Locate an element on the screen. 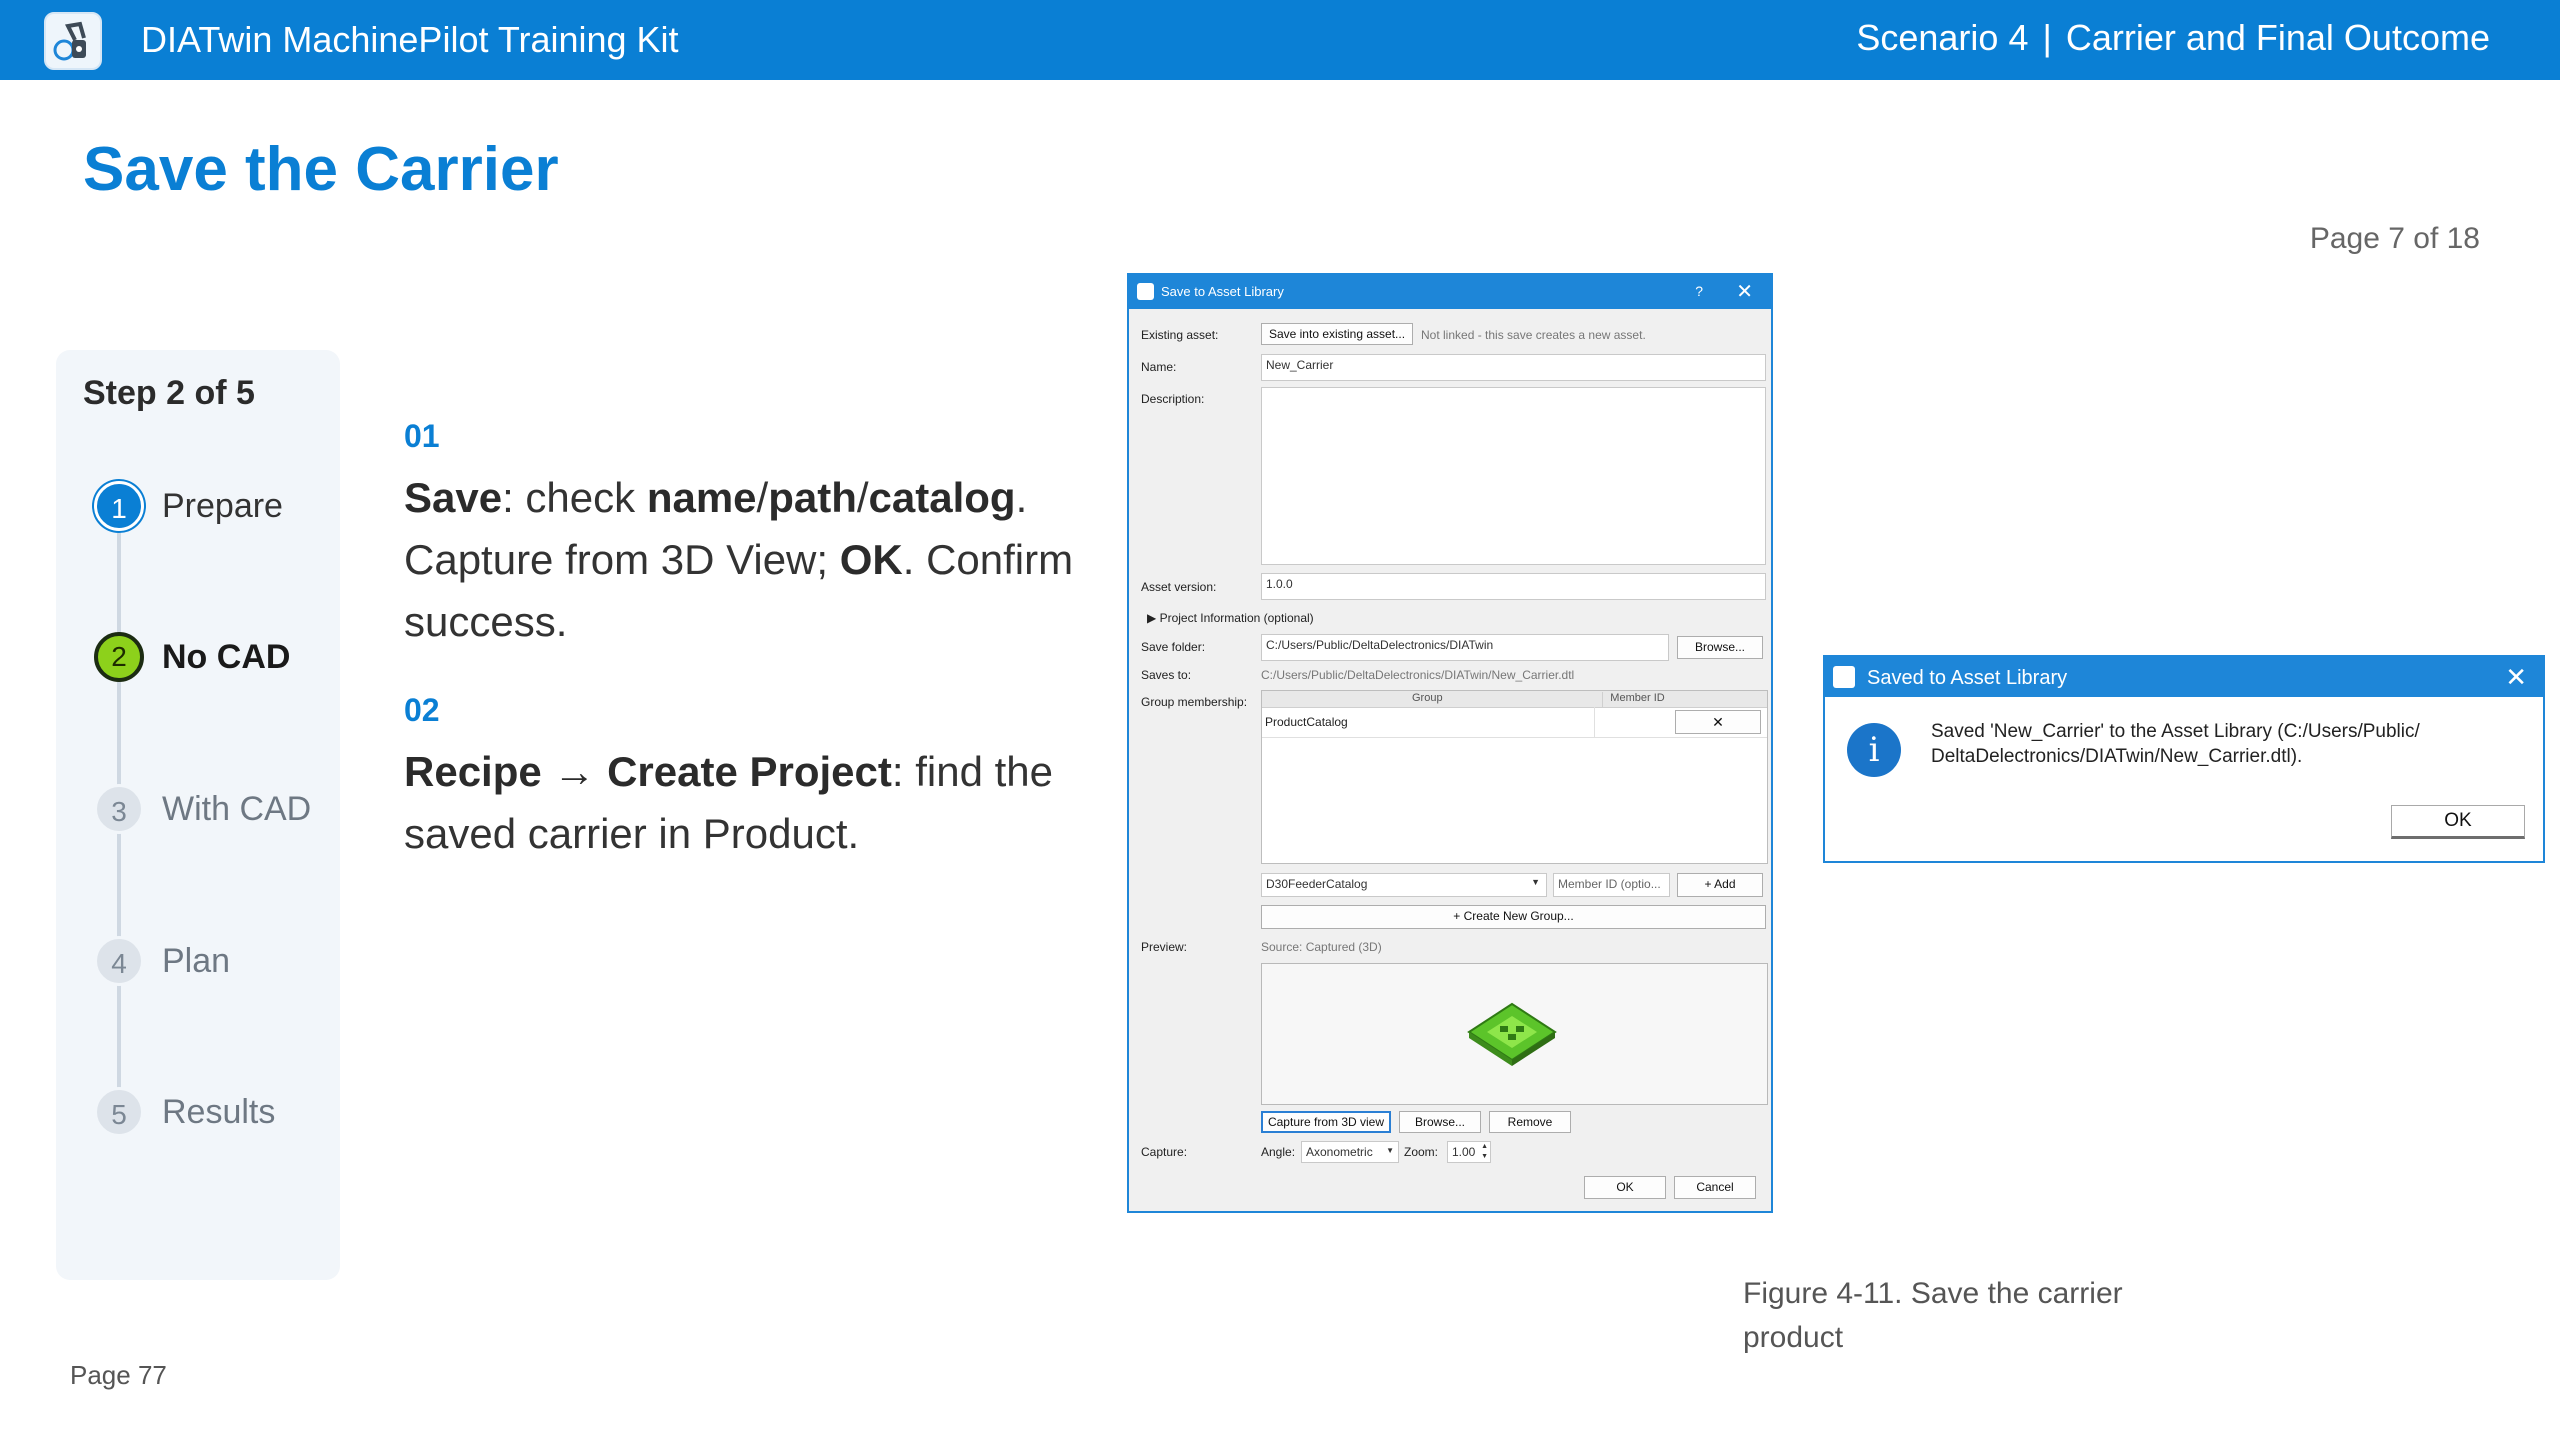 This screenshot has height=1440, width=2560. table-row: ProductCatalog ✕ is located at coordinates (1514, 722).